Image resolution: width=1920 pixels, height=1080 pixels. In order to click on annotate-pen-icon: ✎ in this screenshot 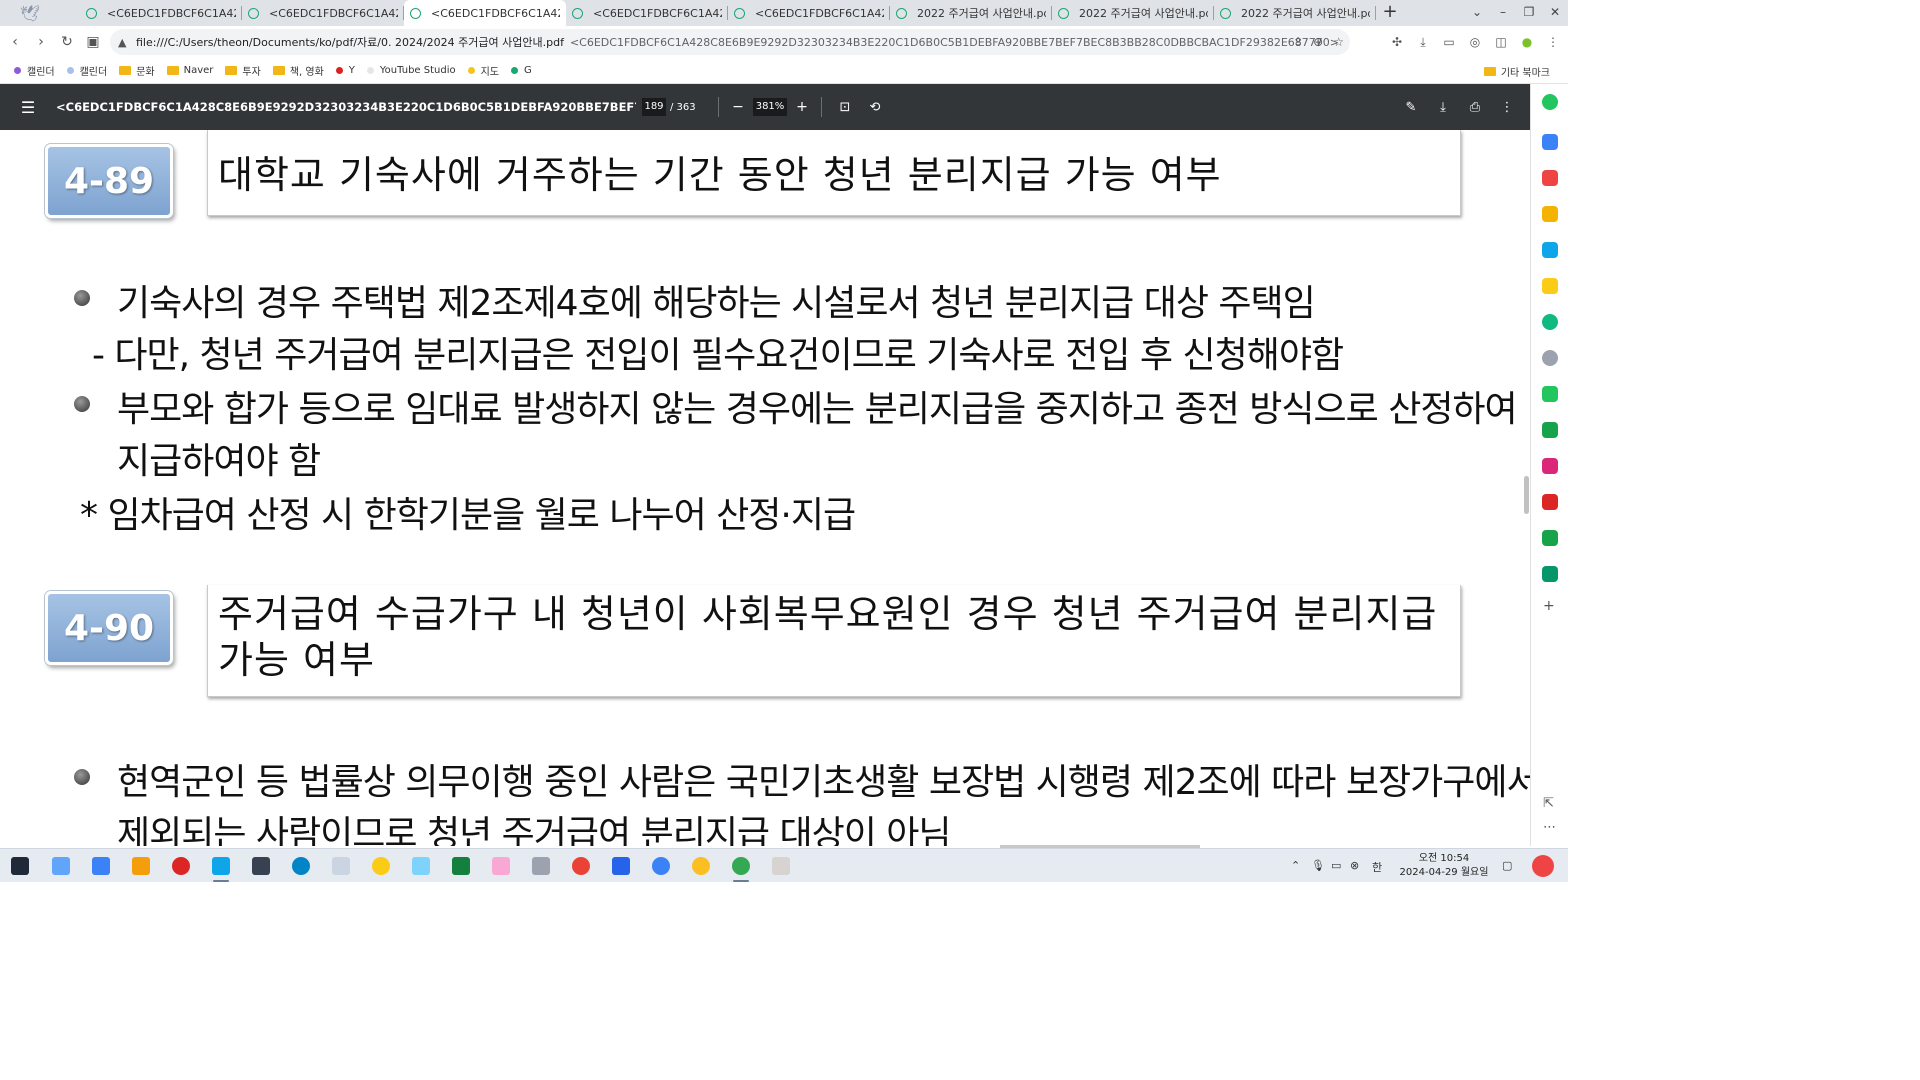, I will do `click(1411, 107)`.